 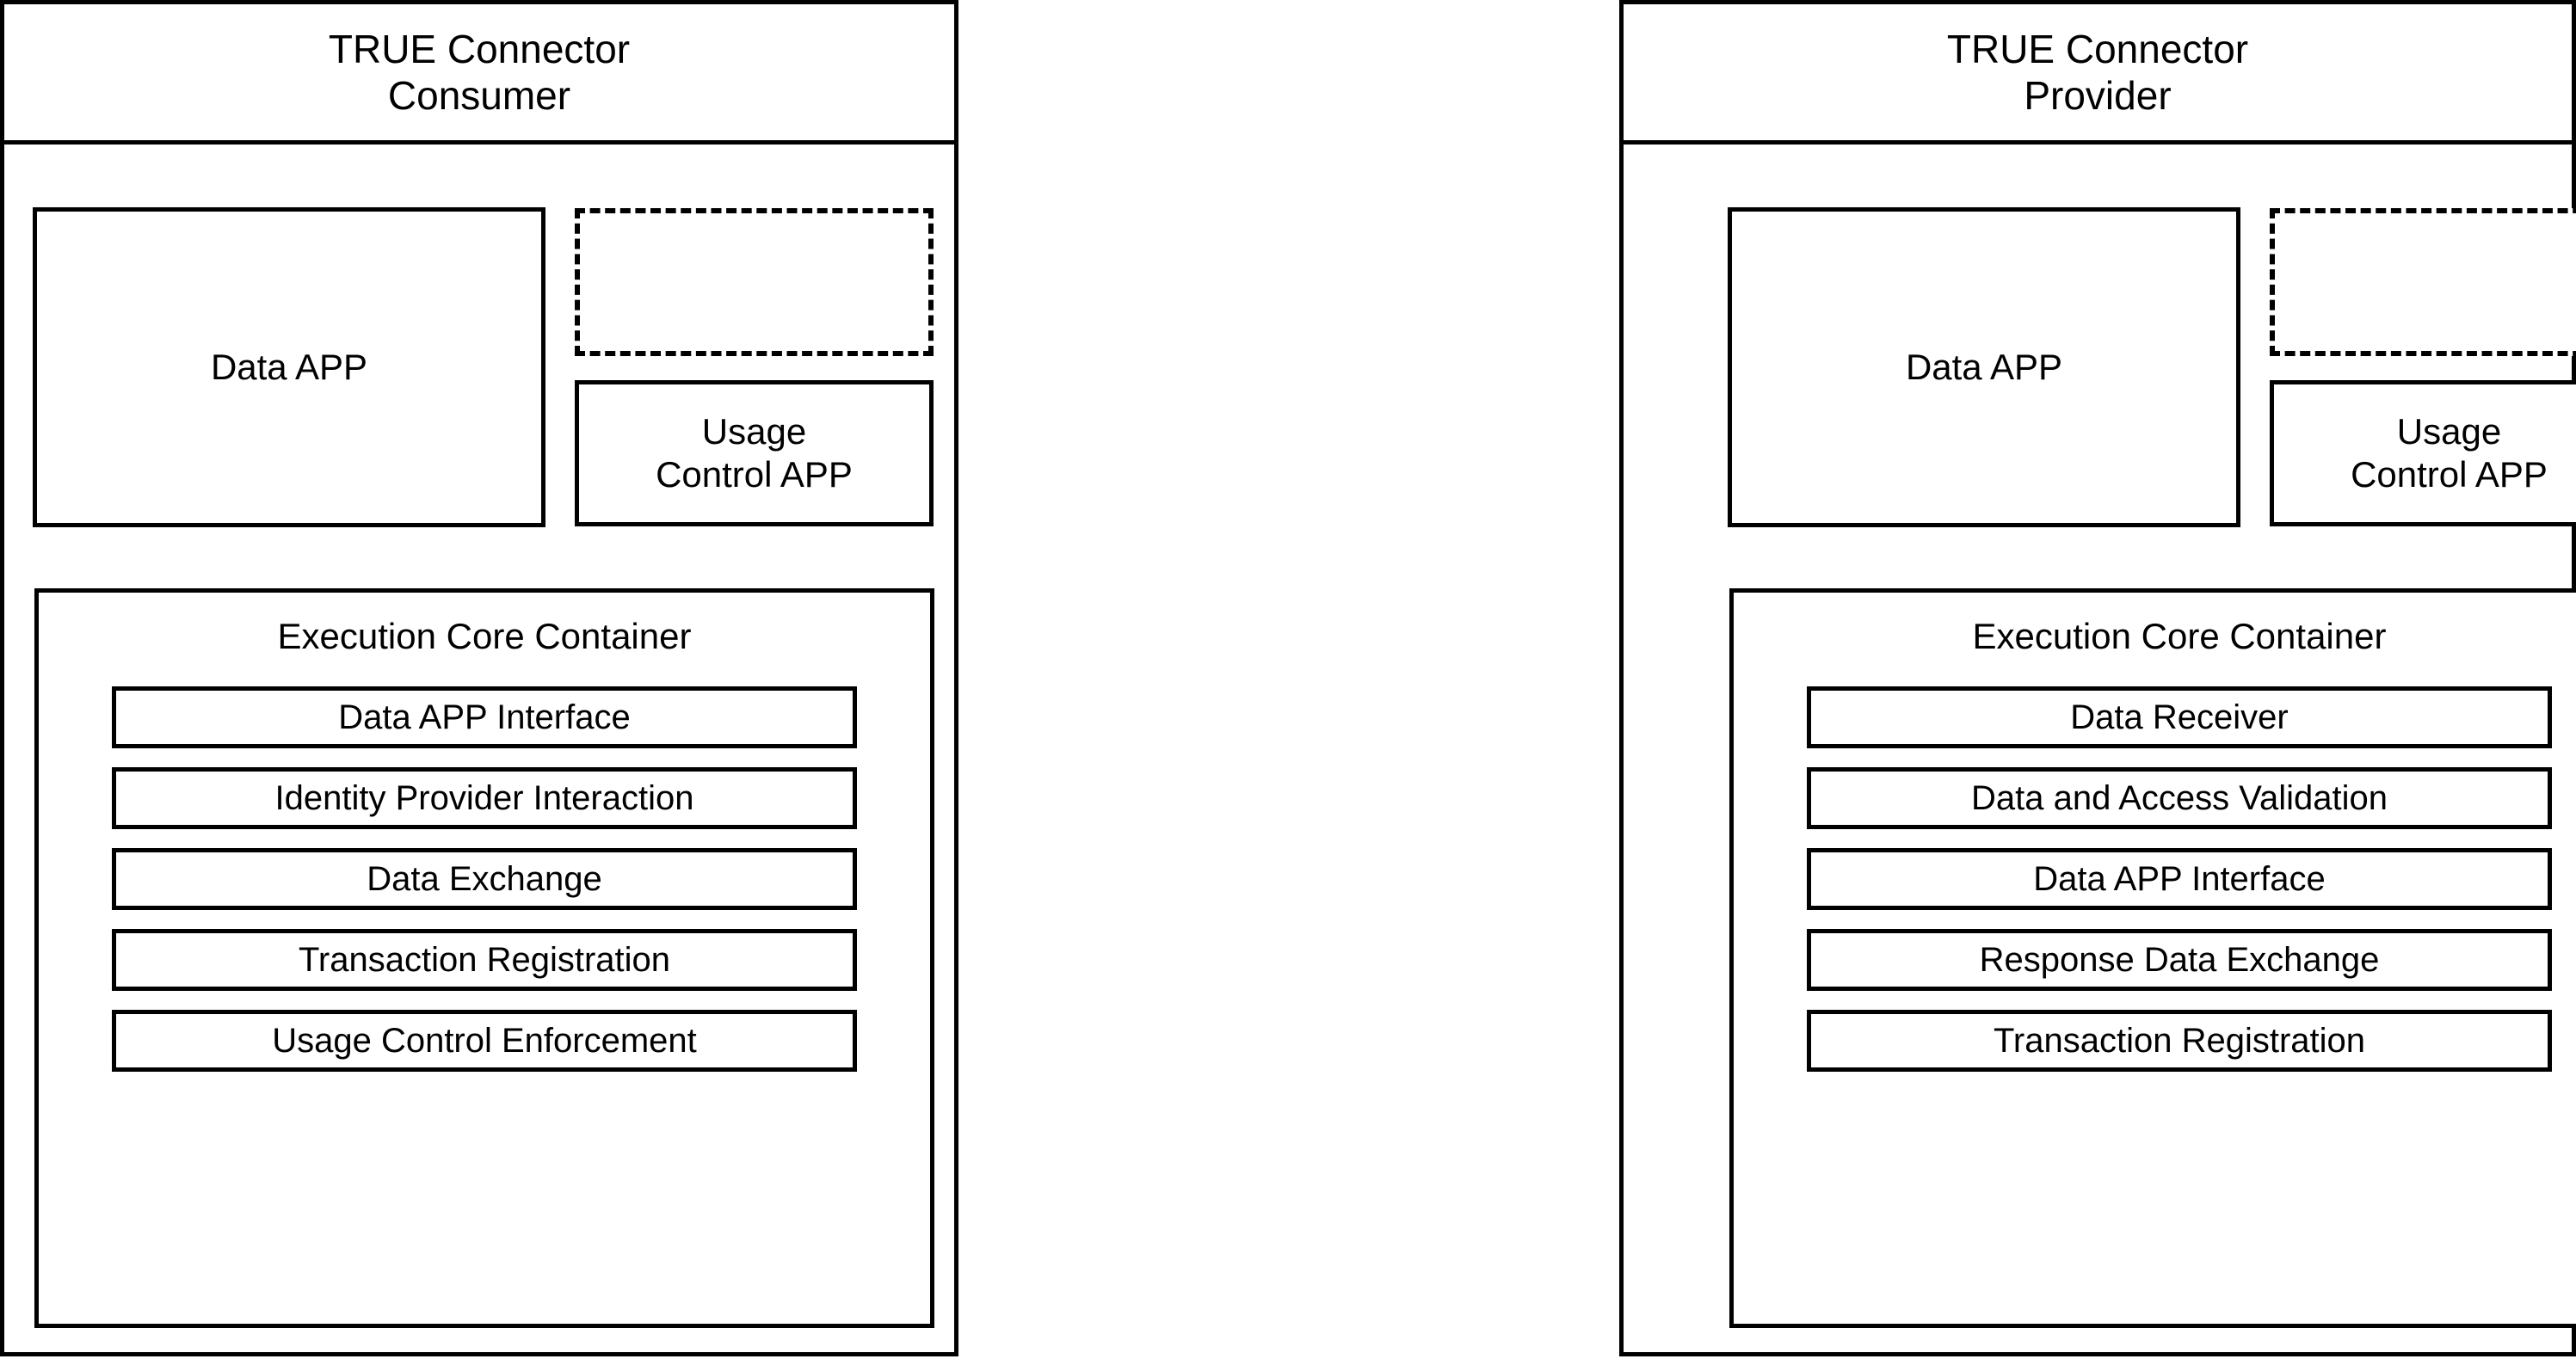 I want to click on module-row: Identity Provider Interaction, so click(x=485, y=798).